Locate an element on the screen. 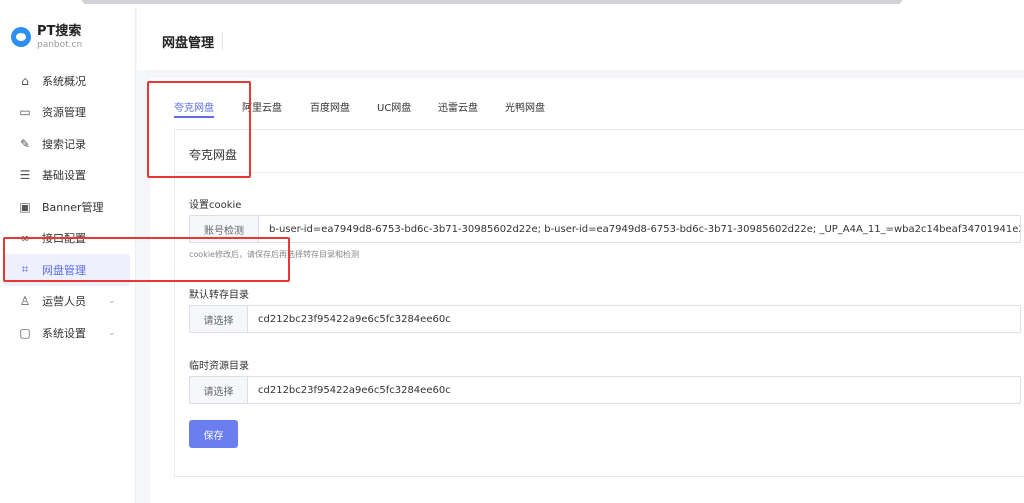 This screenshot has height=503, width=1024. sidebar-item-6: ⌗ 网盘管理 is located at coordinates (66, 270).